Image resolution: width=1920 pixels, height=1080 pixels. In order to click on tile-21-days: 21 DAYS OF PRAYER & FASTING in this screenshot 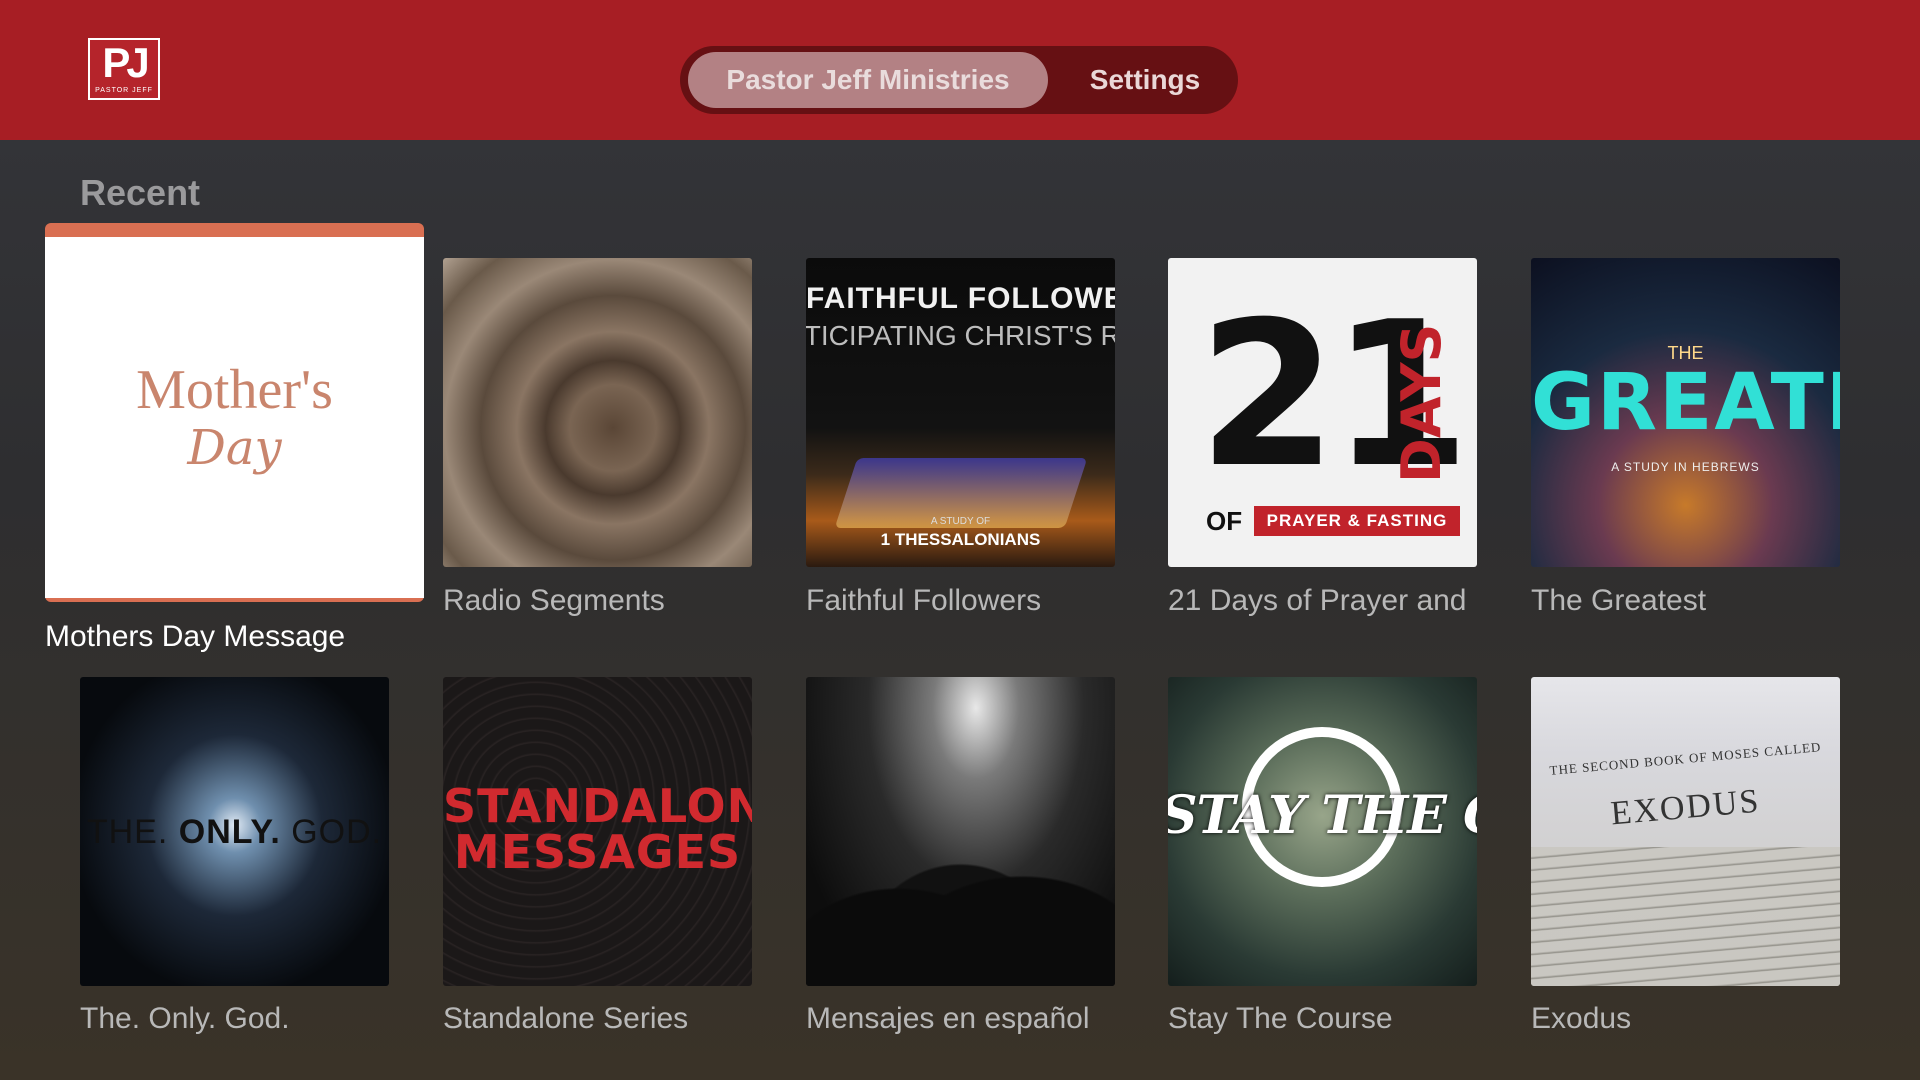, I will do `click(1322, 412)`.